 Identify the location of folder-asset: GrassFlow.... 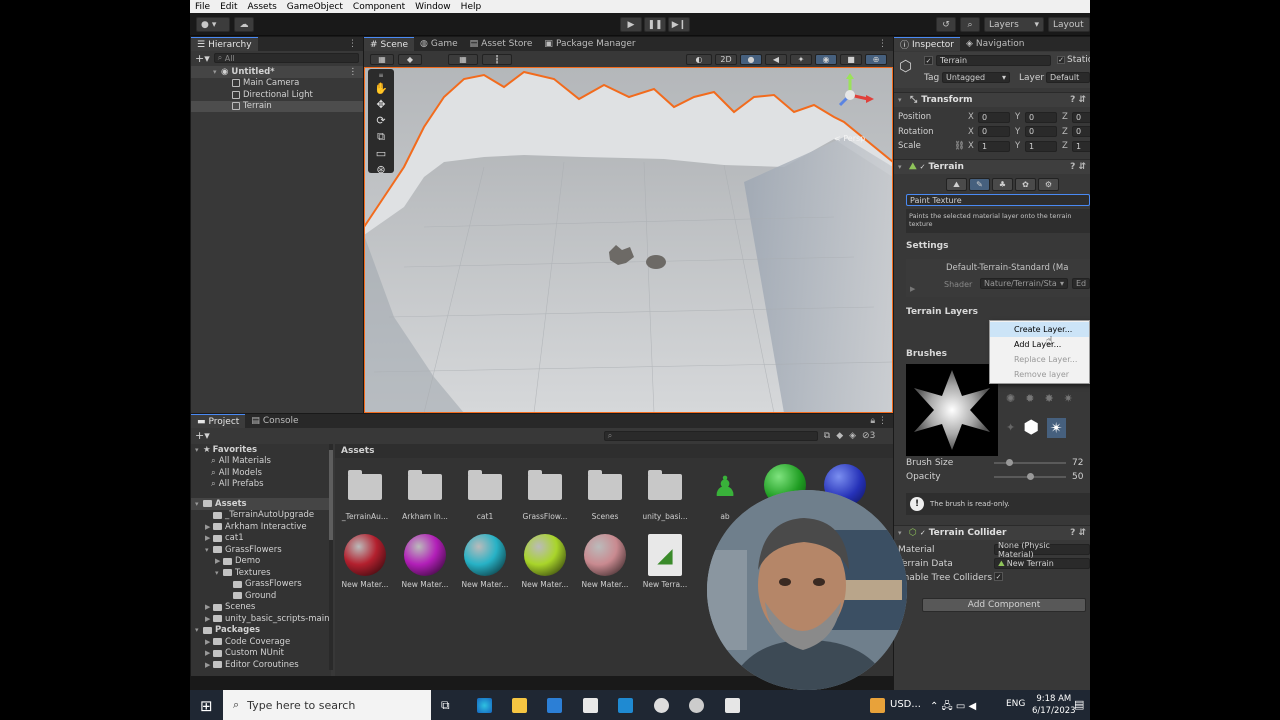
(545, 493).